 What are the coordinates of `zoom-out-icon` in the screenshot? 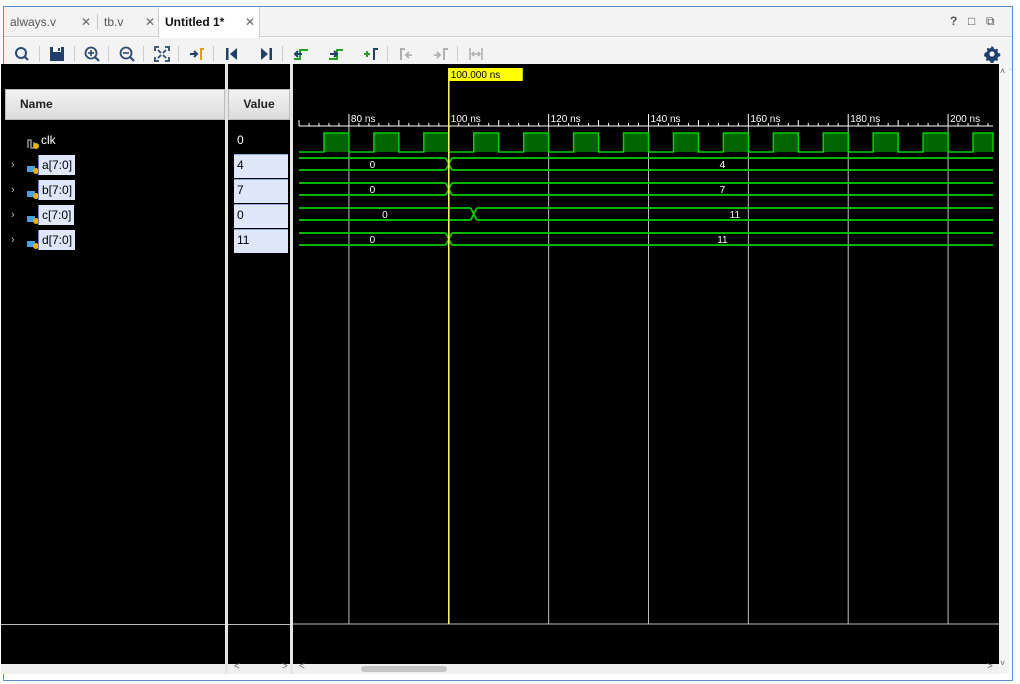 It's located at (127, 54).